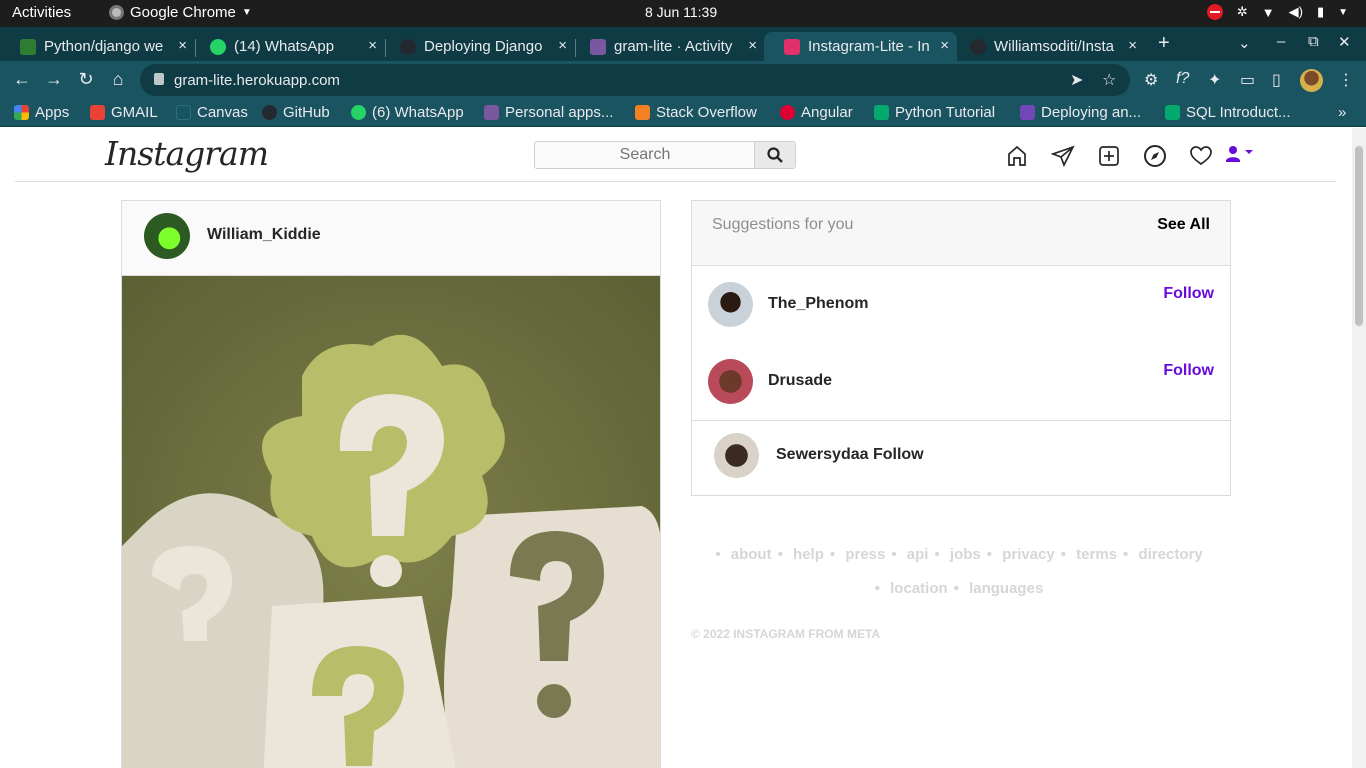 This screenshot has width=1366, height=768. What do you see at coordinates (751, 554) in the screenshot?
I see `footer-link-about: about` at bounding box center [751, 554].